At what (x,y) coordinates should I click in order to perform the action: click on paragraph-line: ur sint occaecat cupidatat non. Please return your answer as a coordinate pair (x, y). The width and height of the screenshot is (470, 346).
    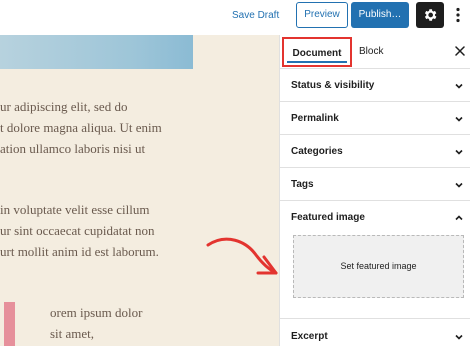
    Looking at the image, I should click on (77, 230).